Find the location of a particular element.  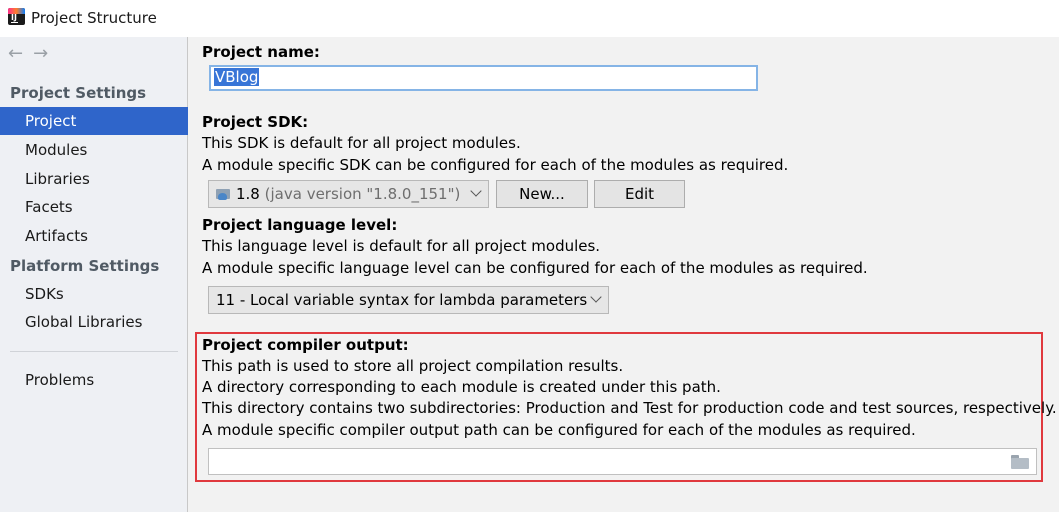

intellij-app-icon: IJ is located at coordinates (16, 16).